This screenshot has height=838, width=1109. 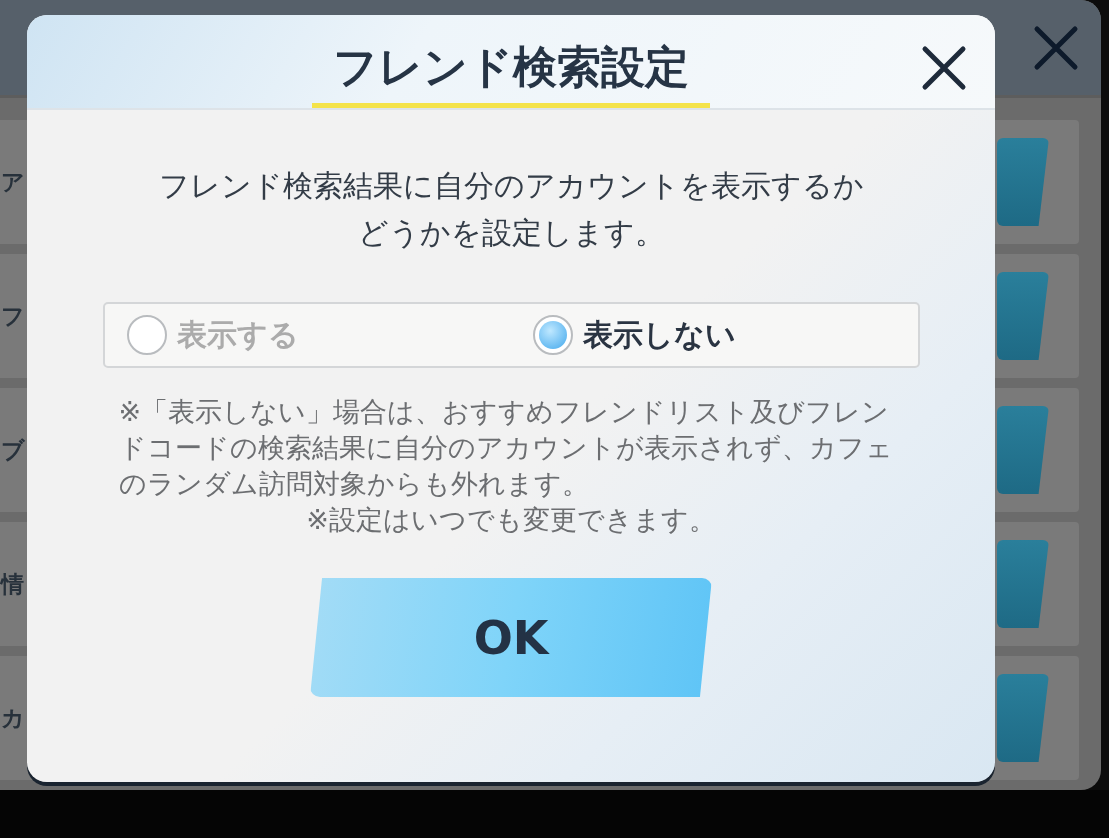 I want to click on row-label: フ, so click(x=13, y=316).